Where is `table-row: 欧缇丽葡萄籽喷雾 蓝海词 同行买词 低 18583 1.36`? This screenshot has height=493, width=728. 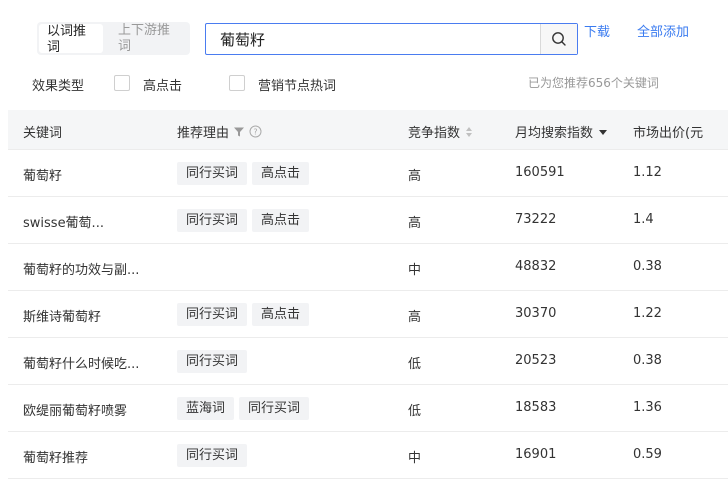
table-row: 欧缇丽葡萄籽喷雾 蓝海词 同行买词 低 18583 1.36 is located at coordinates (368, 408).